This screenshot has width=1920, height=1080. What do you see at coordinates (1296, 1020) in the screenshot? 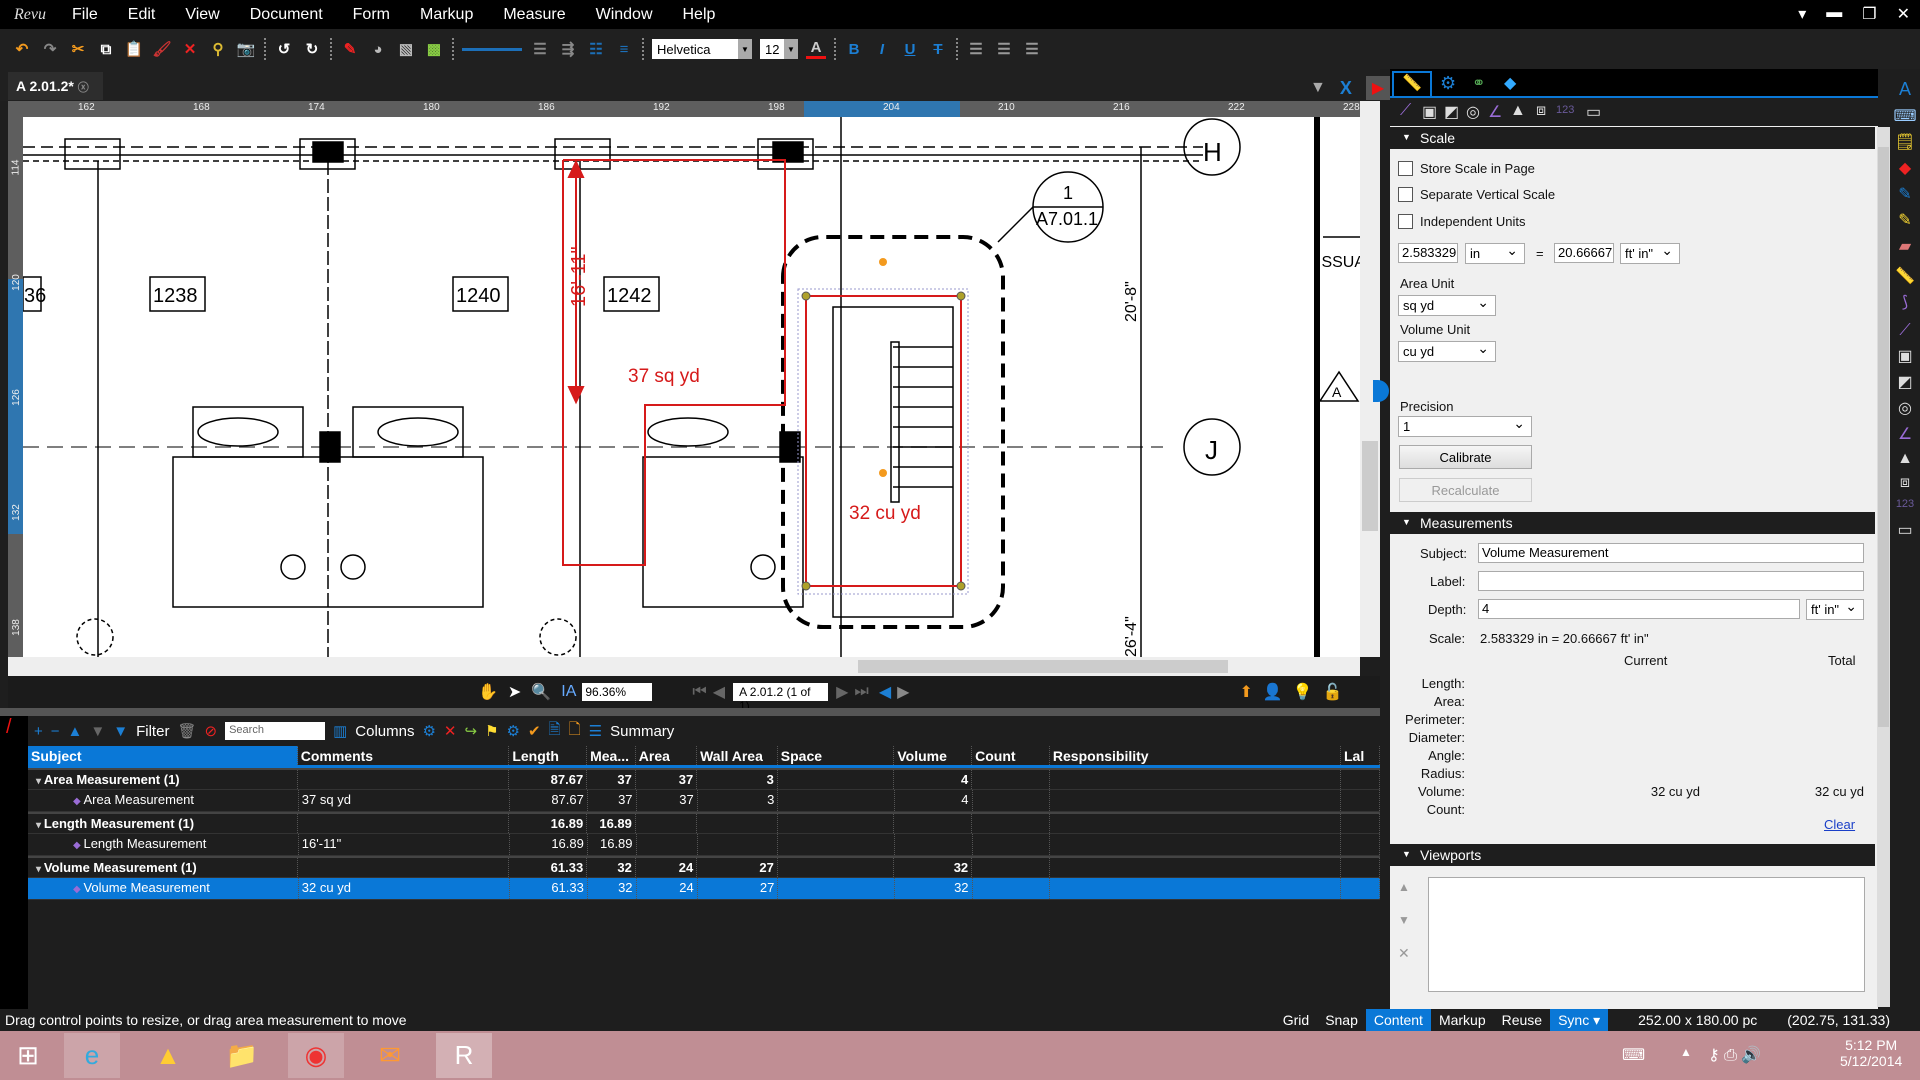
I see `grid-toggle: Grid` at bounding box center [1296, 1020].